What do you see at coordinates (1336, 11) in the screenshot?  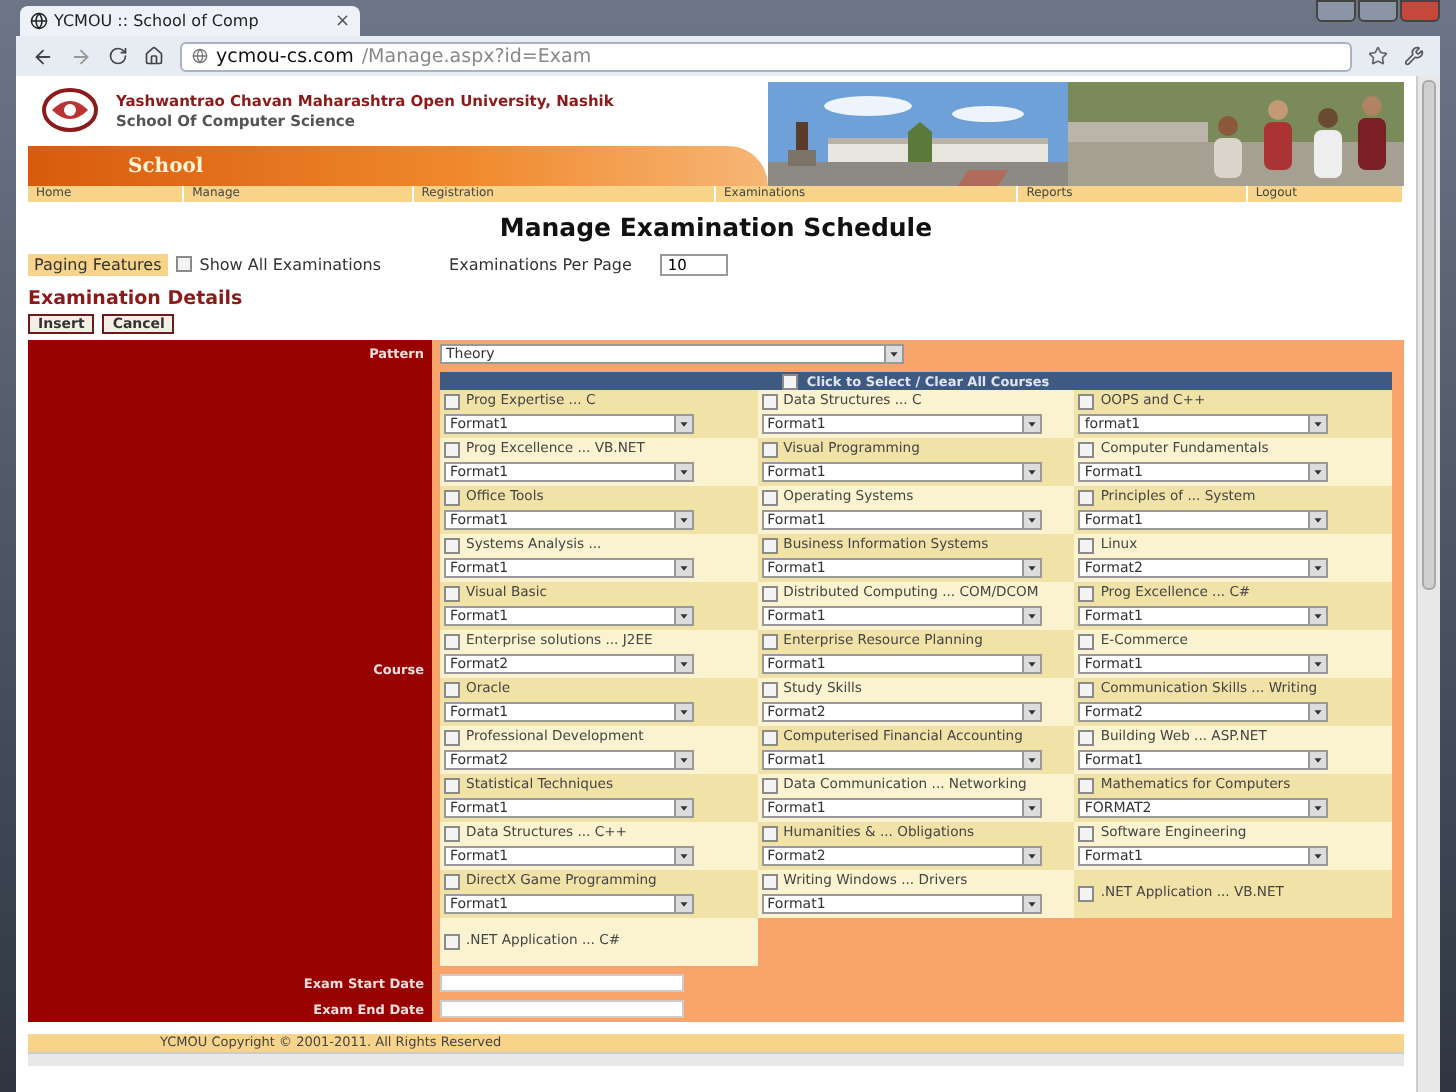 I see `minimize-button` at bounding box center [1336, 11].